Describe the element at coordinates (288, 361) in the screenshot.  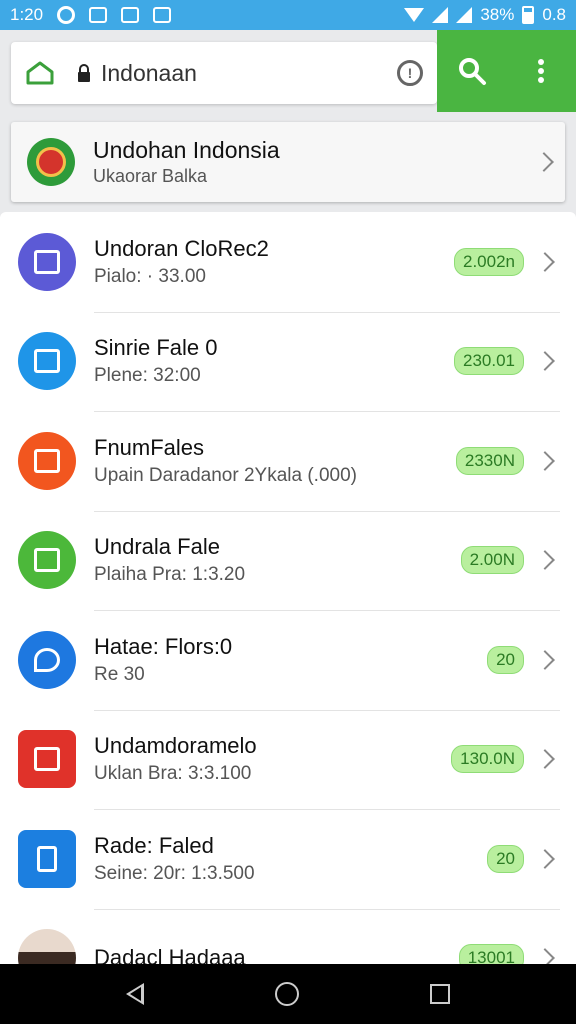
I see `list-item: Sinrie Fale 0 Plene: 32:00 230.01` at that location.